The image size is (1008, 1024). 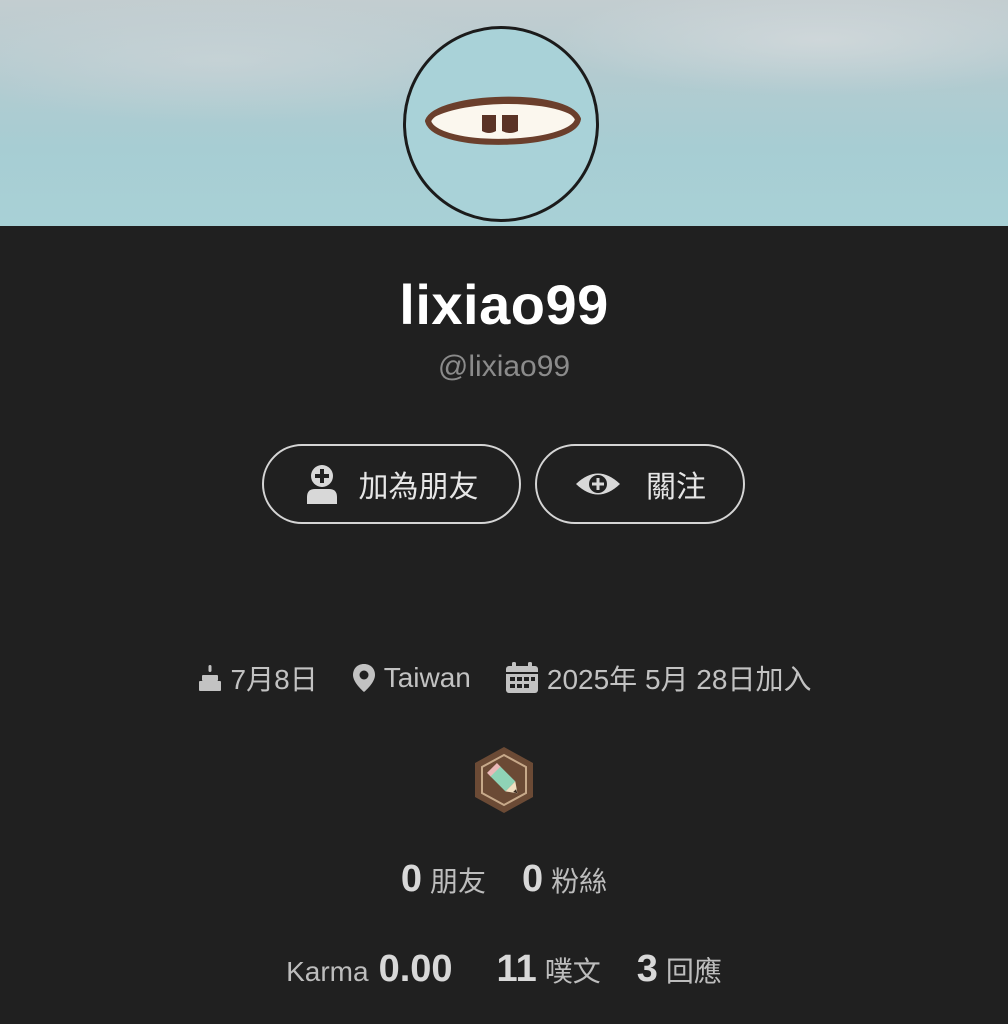 I want to click on profile-meta: 7月8日 Taiwan 2025年 5月 28日加入, so click(x=504, y=678).